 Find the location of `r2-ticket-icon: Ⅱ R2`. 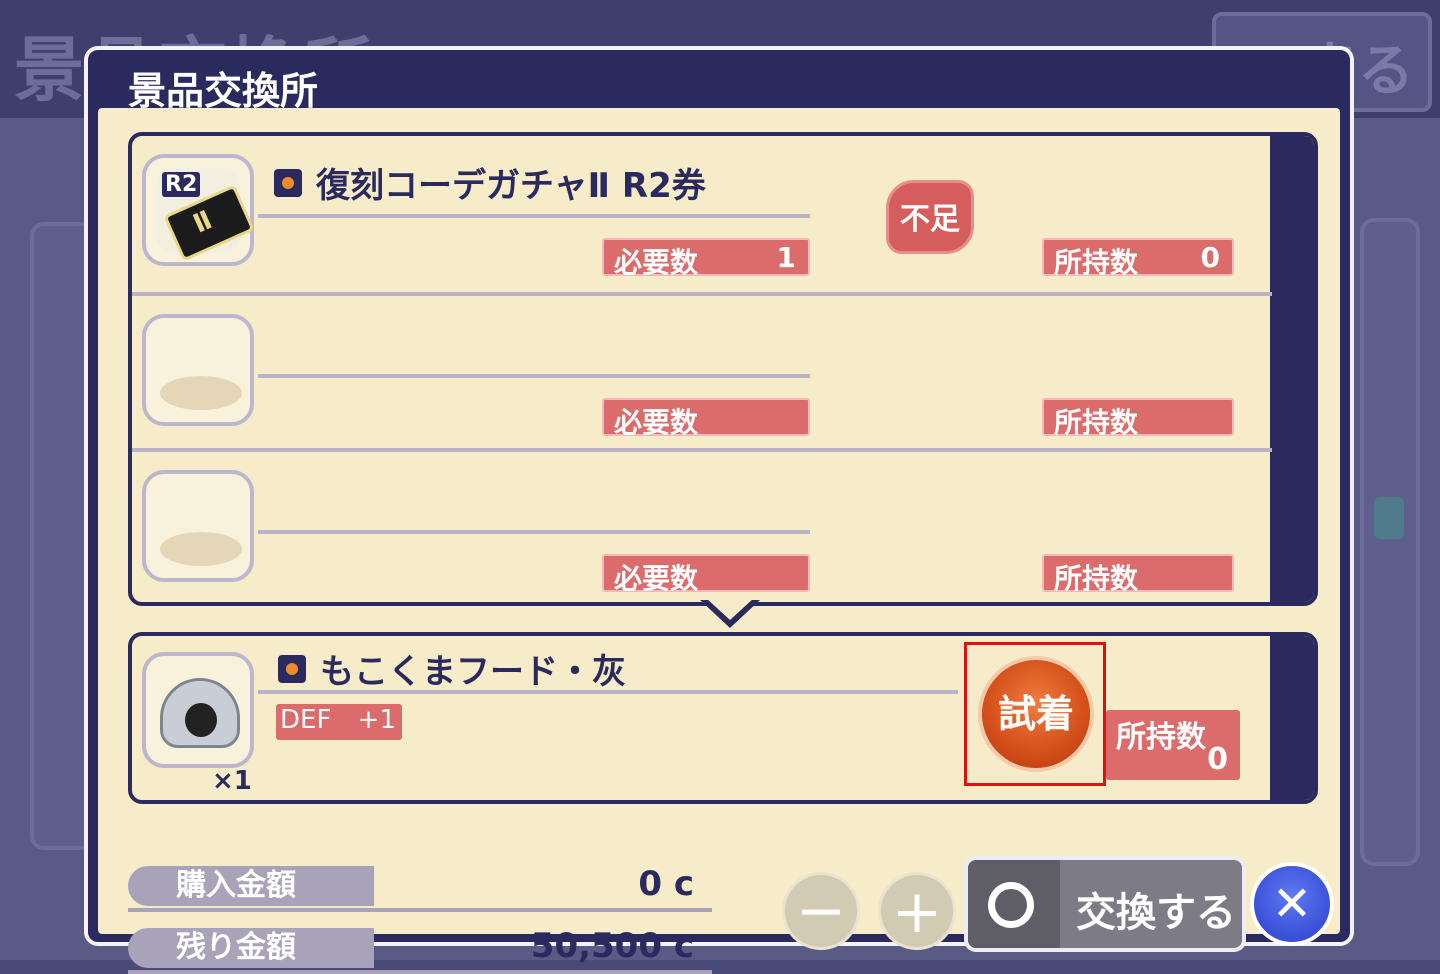

r2-ticket-icon: Ⅱ R2 is located at coordinates (205, 215).